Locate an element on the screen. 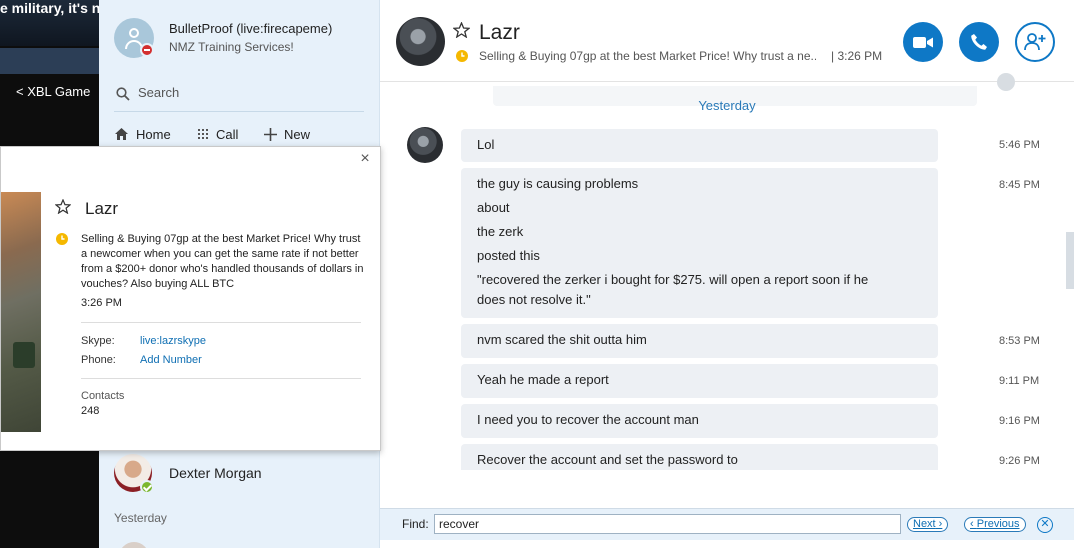  add-people-button is located at coordinates (1035, 42).